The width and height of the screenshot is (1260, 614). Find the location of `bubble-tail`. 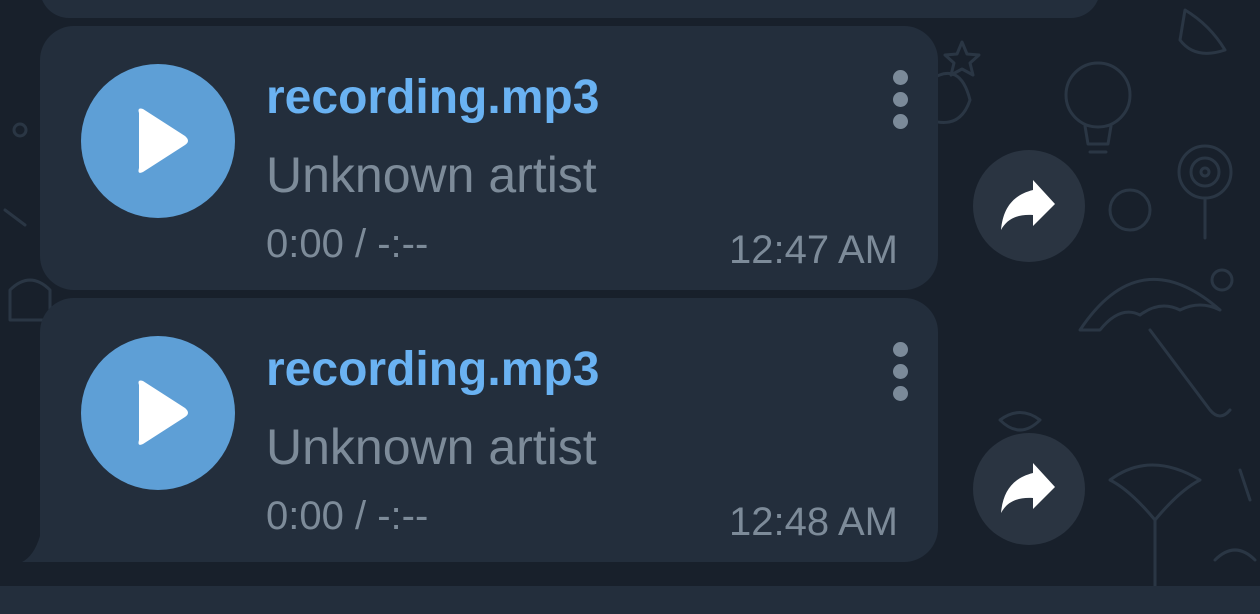

bubble-tail is located at coordinates (40, 549).